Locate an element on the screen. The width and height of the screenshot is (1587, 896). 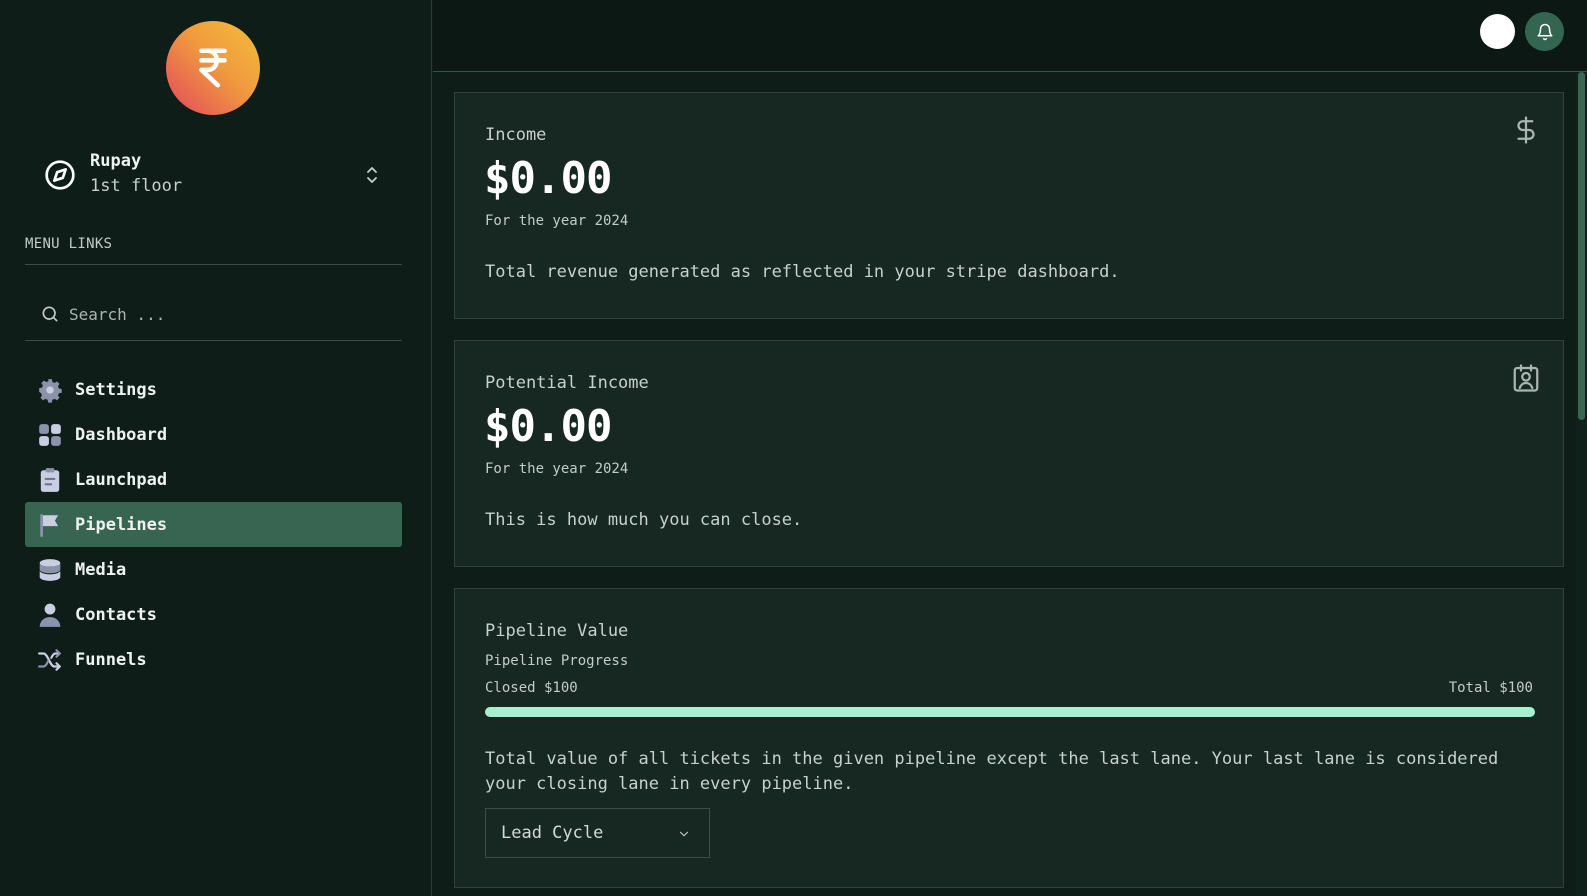
grid-icon is located at coordinates (50, 435).